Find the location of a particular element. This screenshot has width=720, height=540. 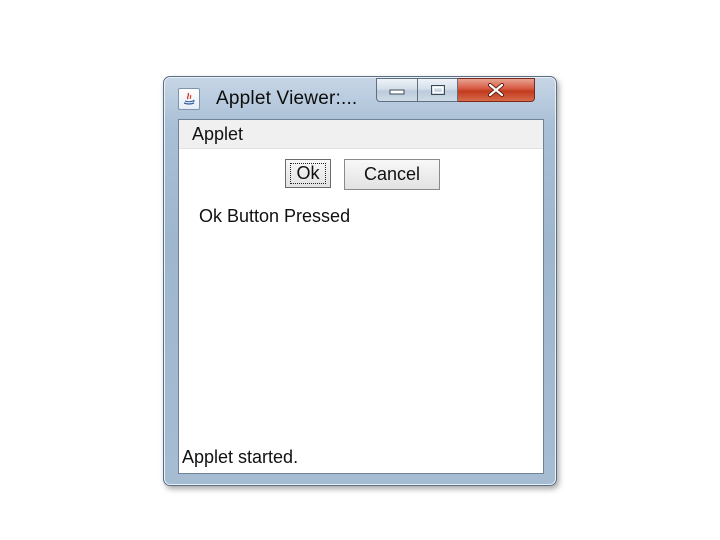

minimize-icon is located at coordinates (397, 92).